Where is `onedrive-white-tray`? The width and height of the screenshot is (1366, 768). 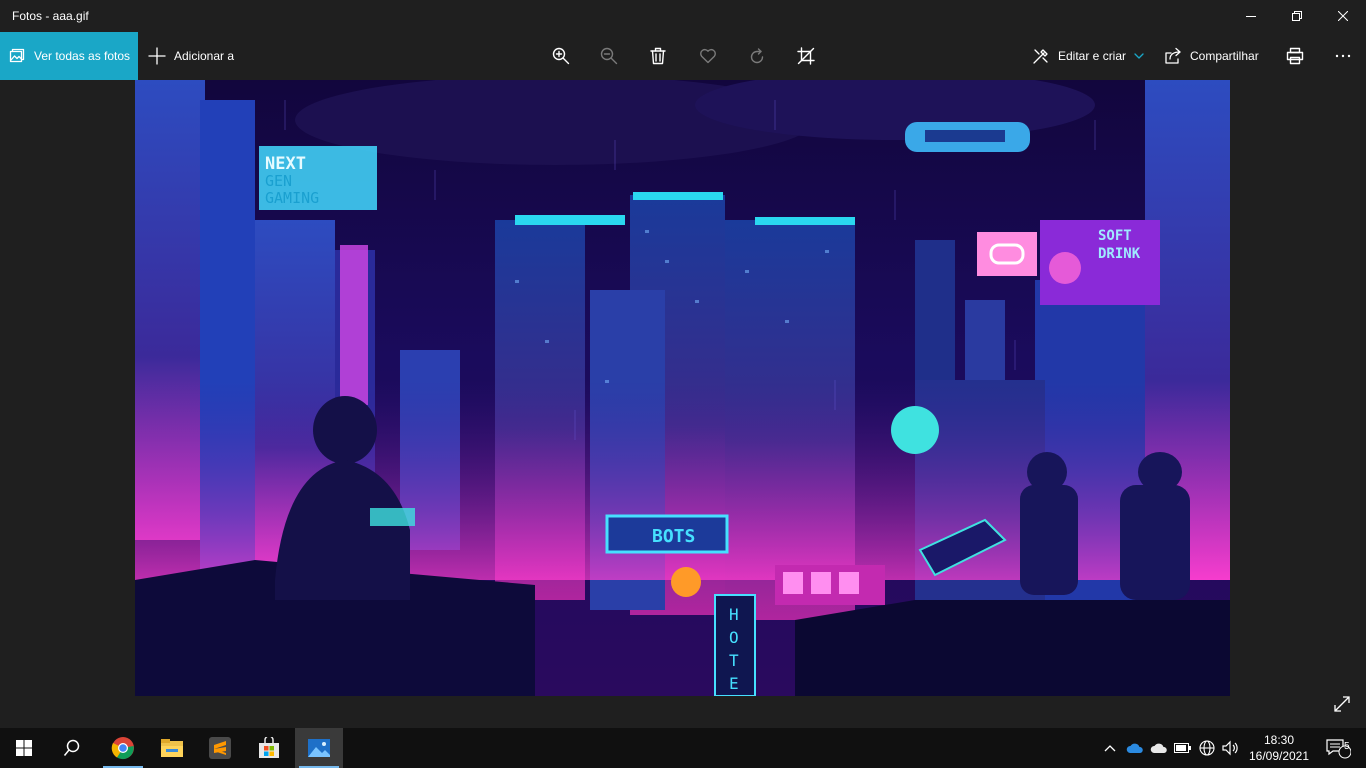
onedrive-white-tray is located at coordinates (1159, 748).